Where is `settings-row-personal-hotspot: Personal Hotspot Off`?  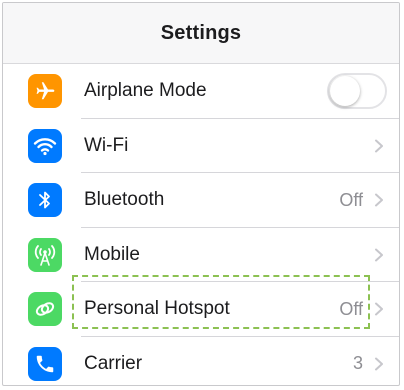 settings-row-personal-hotspot: Personal Hotspot Off is located at coordinates (201, 309).